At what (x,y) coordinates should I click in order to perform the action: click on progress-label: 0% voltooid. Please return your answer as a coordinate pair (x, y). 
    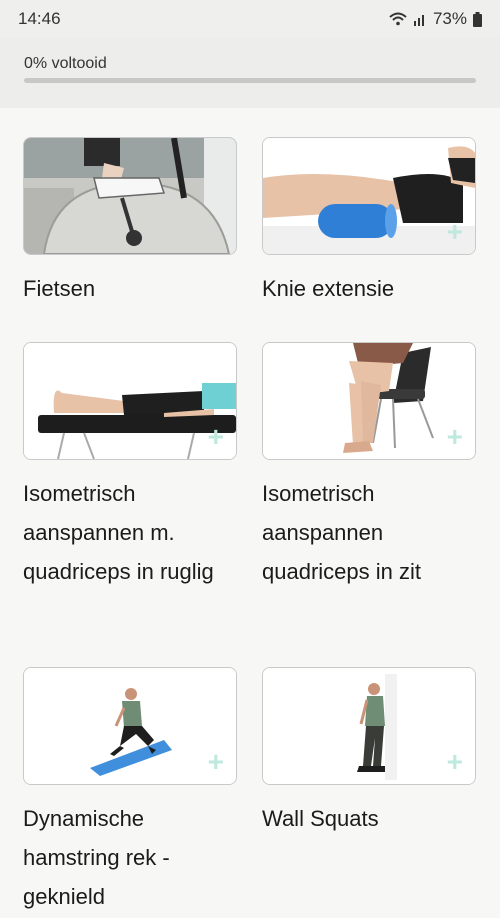
    Looking at the image, I should click on (65, 63).